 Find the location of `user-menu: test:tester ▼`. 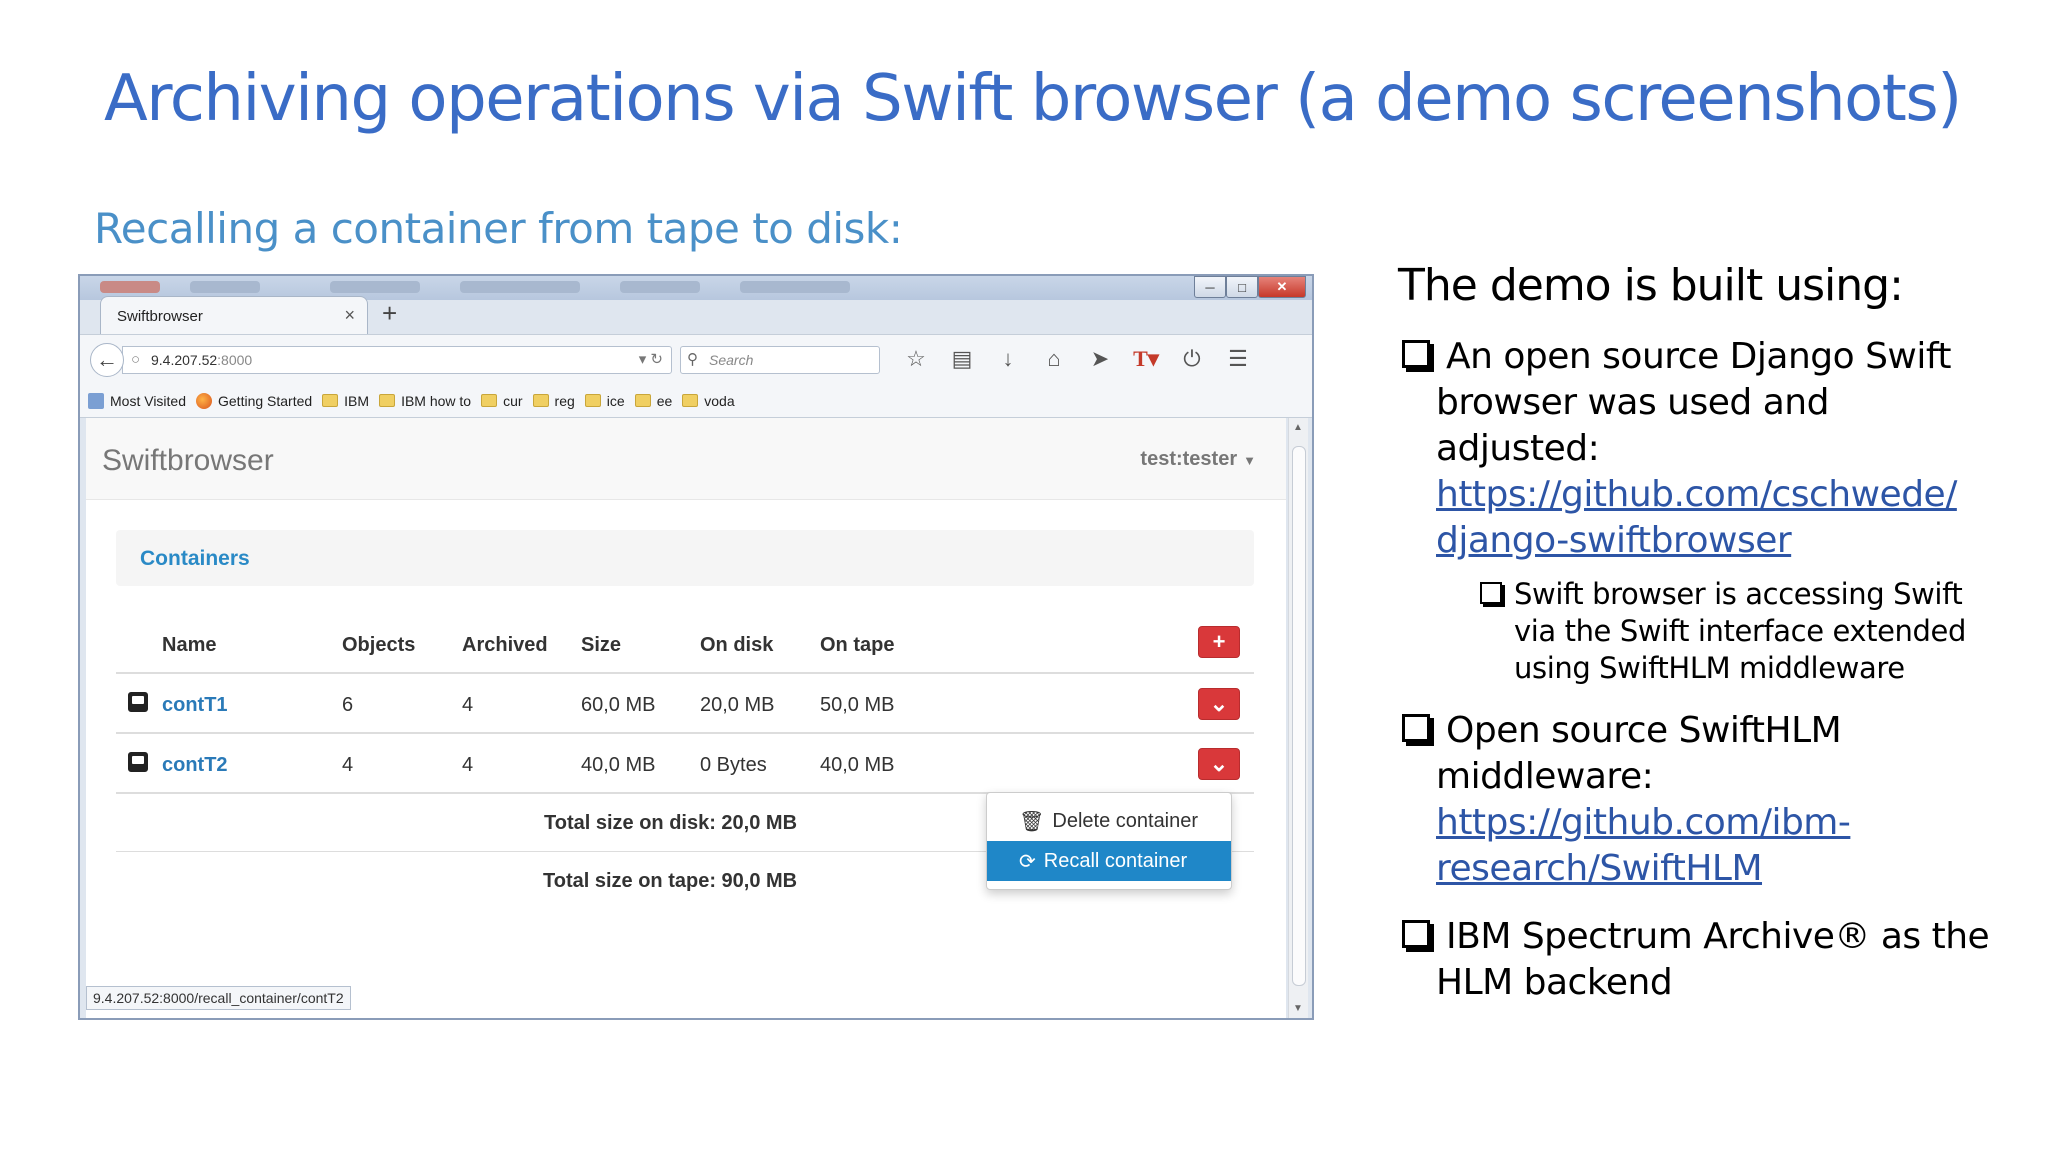

user-menu: test:tester ▼ is located at coordinates (1198, 459).